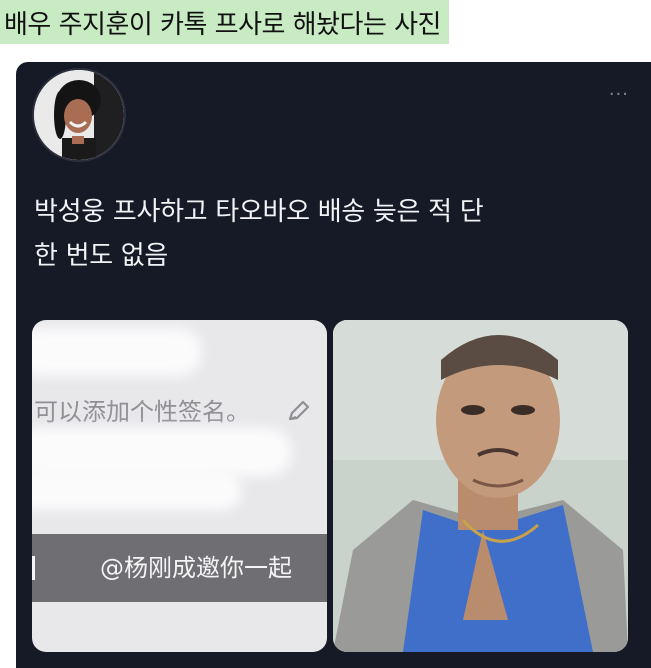 This screenshot has width=651, height=668. I want to click on bar-mark, so click(33, 568).